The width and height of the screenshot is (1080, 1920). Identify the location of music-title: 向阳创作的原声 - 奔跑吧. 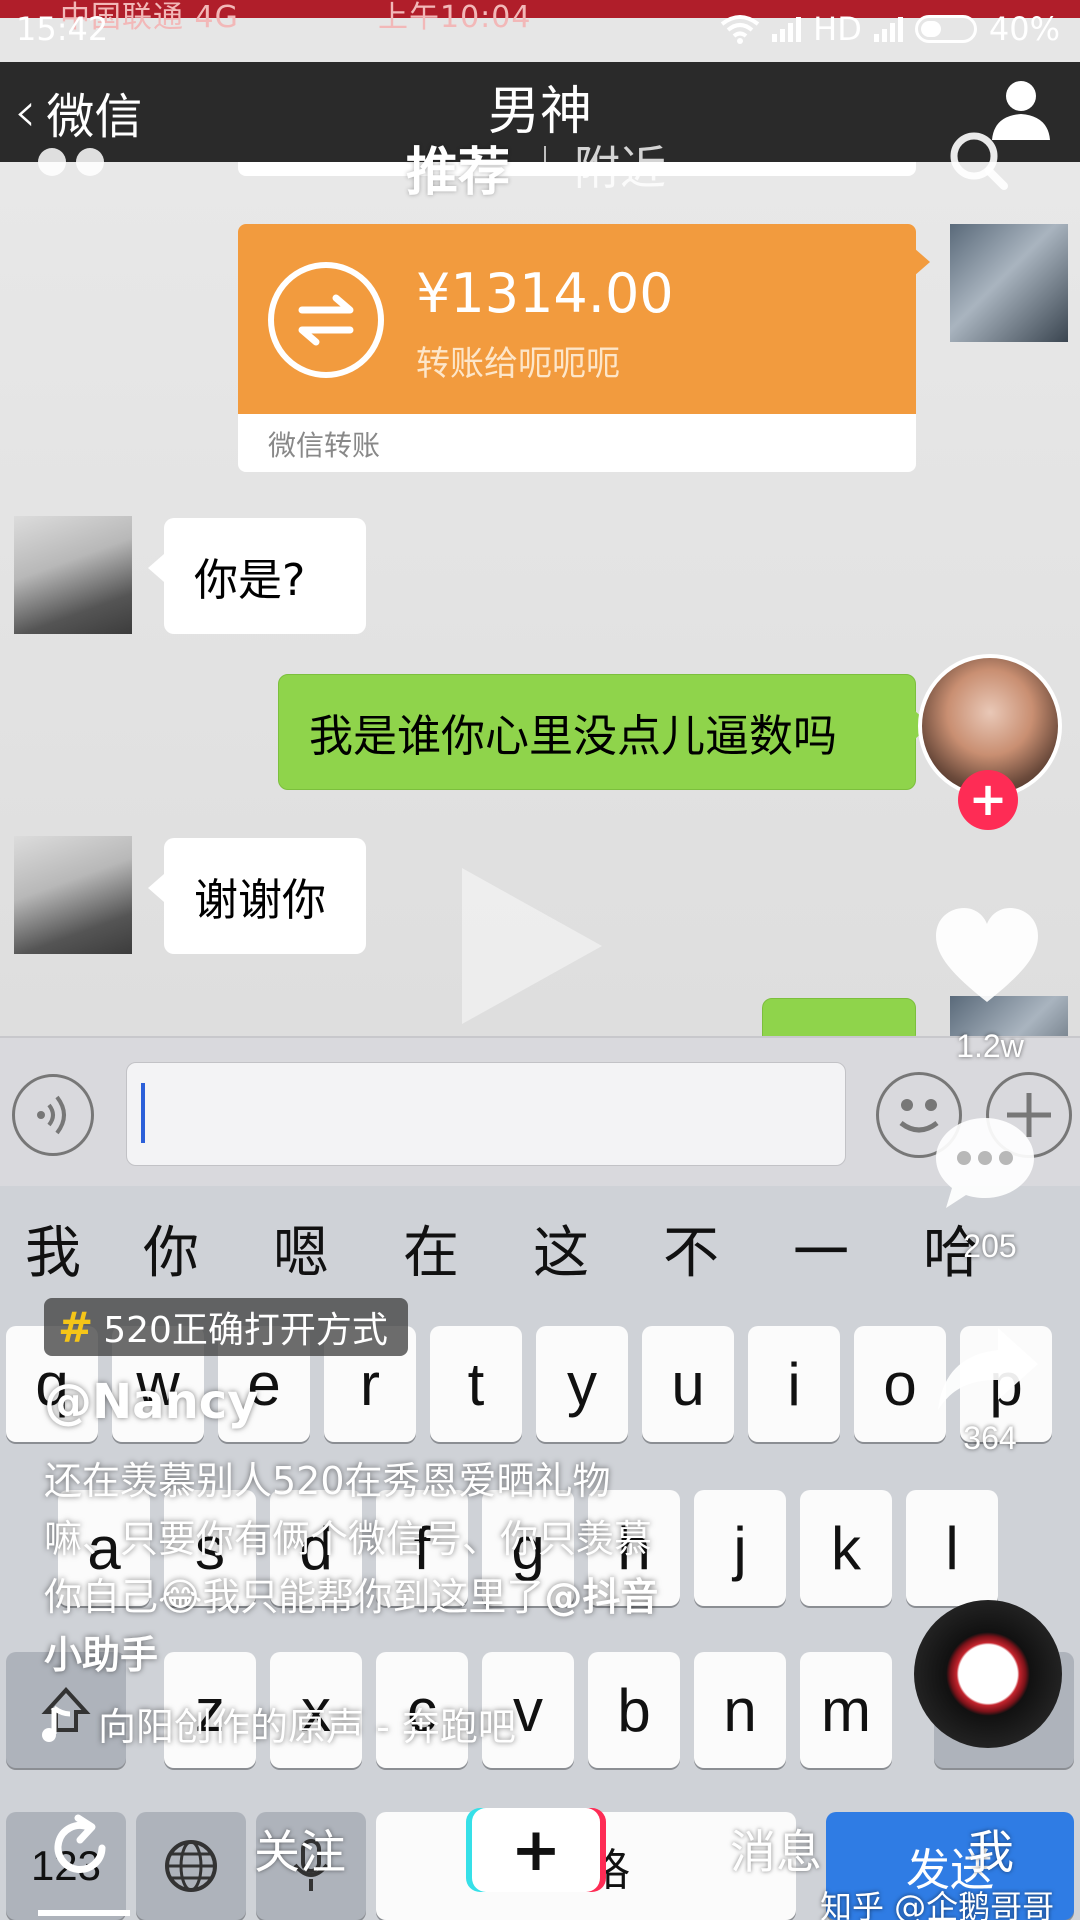
(307, 1727).